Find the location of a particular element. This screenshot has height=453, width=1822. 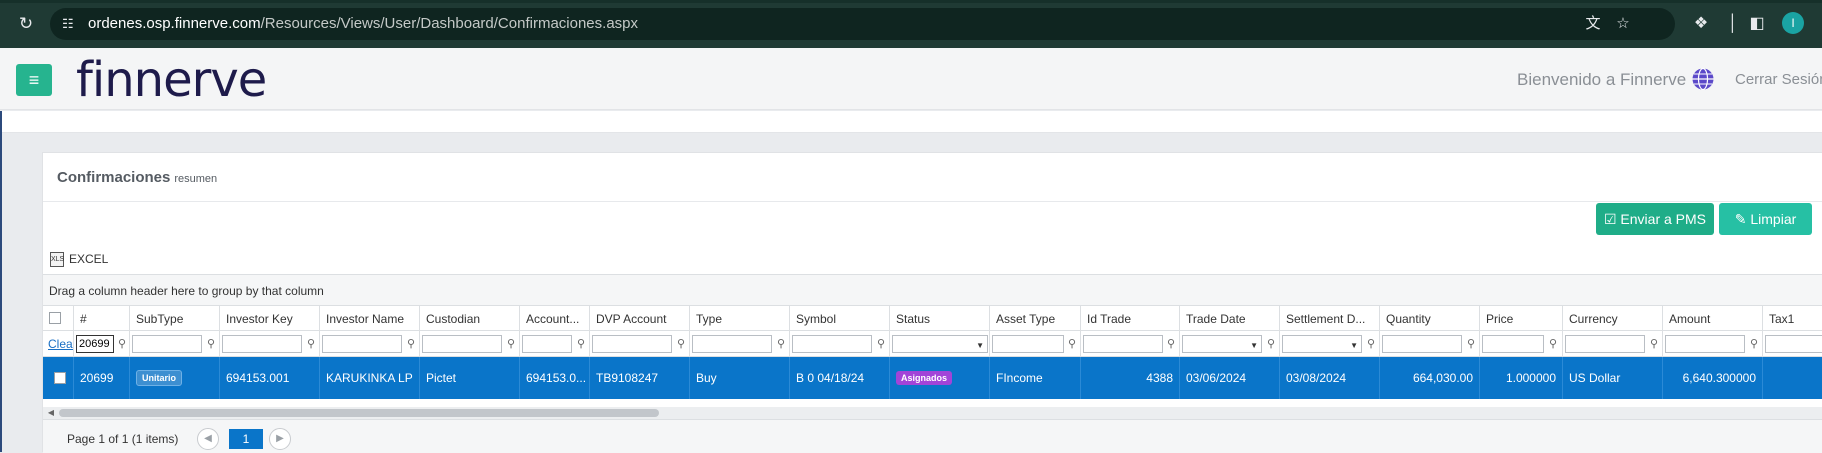

filter-input-asset-type is located at coordinates (1028, 344).